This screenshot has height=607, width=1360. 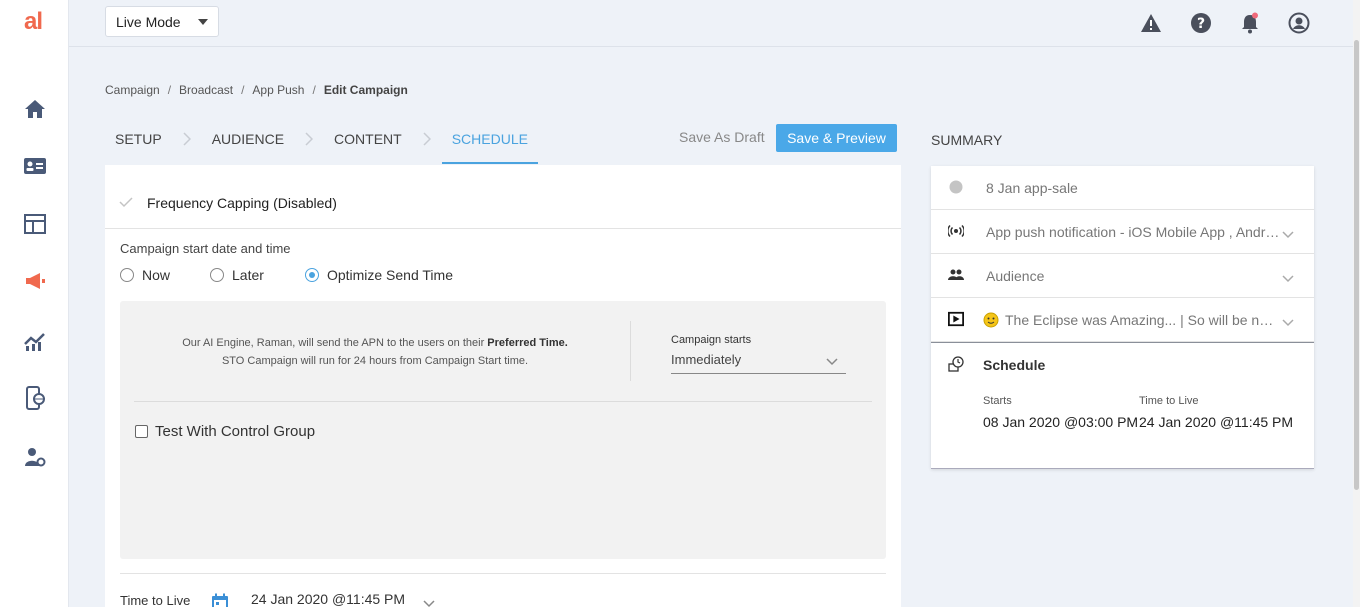 I want to click on app-logo: al, so click(x=33, y=22).